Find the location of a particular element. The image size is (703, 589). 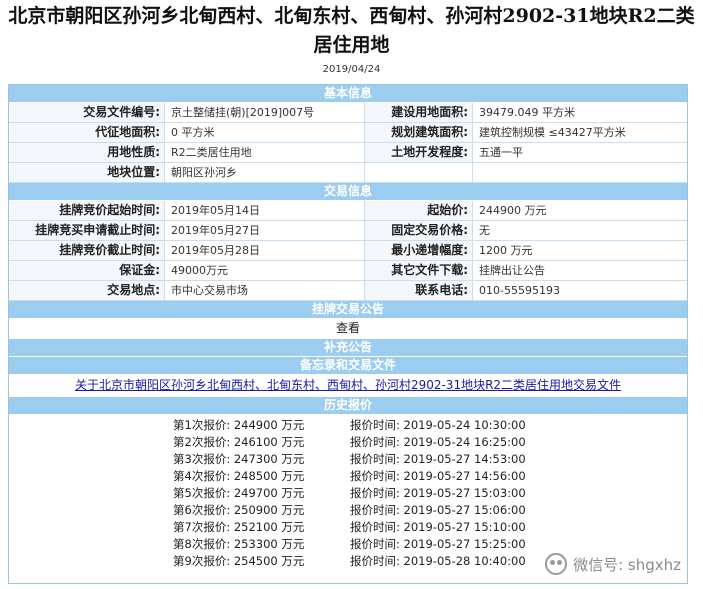

value-land-use: R2二类居住用地 is located at coordinates (264, 152).